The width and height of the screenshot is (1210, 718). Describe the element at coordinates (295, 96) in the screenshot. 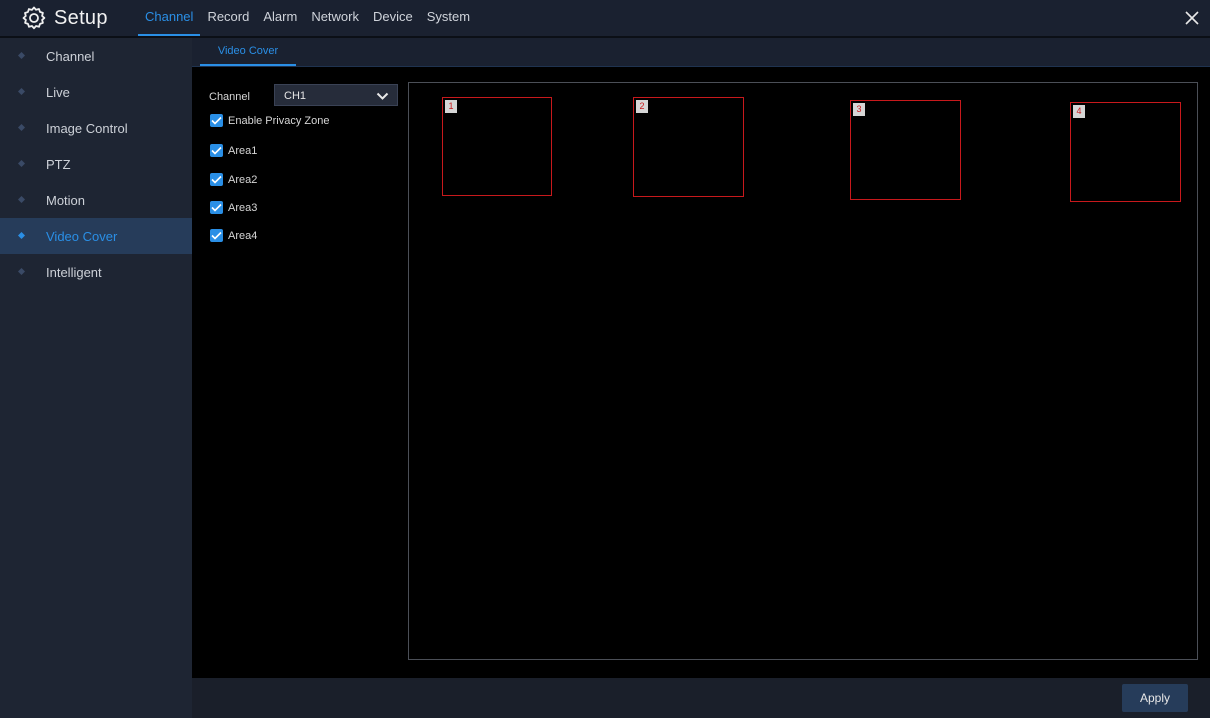

I see `channel-select-value: CH1` at that location.